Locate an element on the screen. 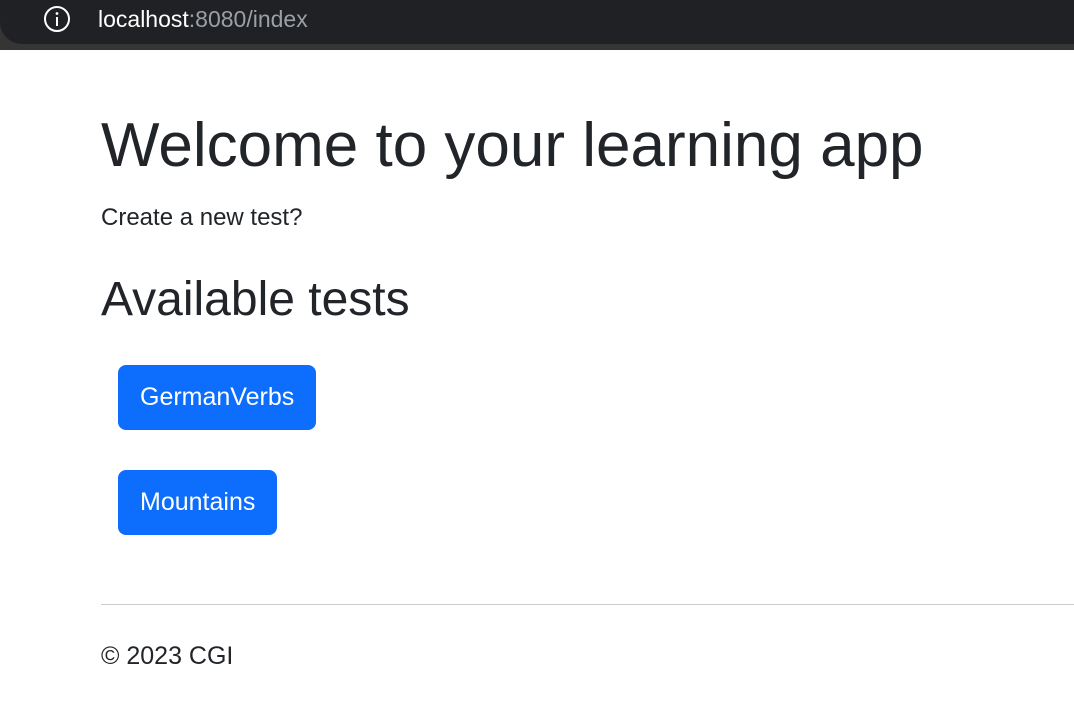 The width and height of the screenshot is (1074, 712). url-path: :8080/index is located at coordinates (248, 19).